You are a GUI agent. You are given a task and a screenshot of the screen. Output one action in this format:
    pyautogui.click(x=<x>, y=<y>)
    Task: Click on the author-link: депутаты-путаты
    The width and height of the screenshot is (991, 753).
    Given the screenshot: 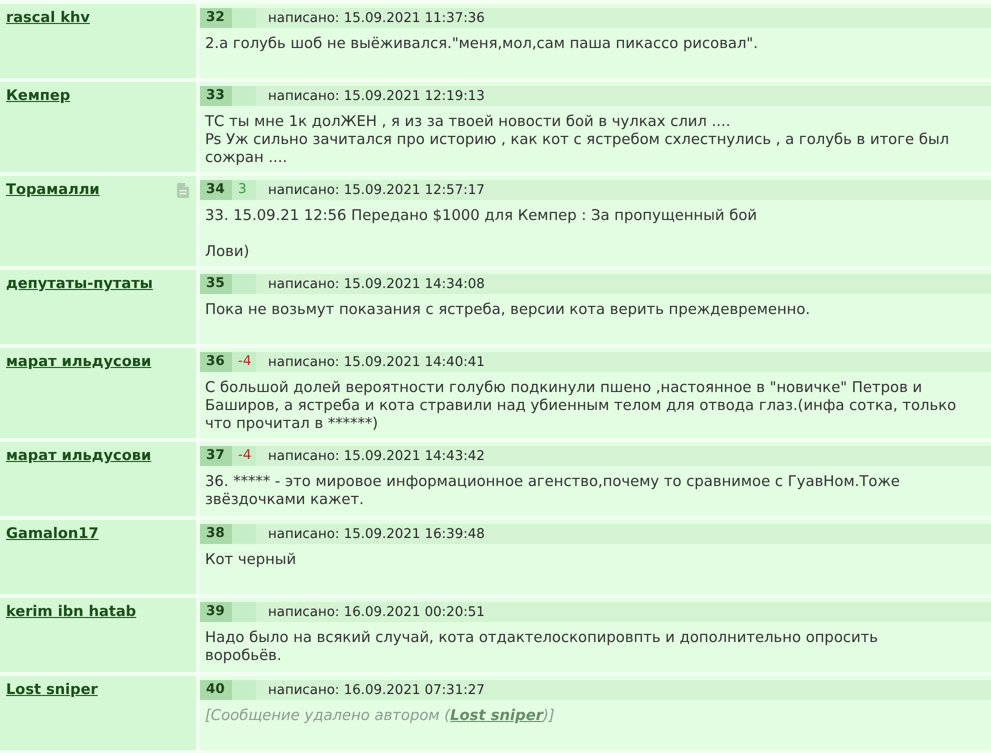 What is the action you would take?
    pyautogui.click(x=79, y=284)
    